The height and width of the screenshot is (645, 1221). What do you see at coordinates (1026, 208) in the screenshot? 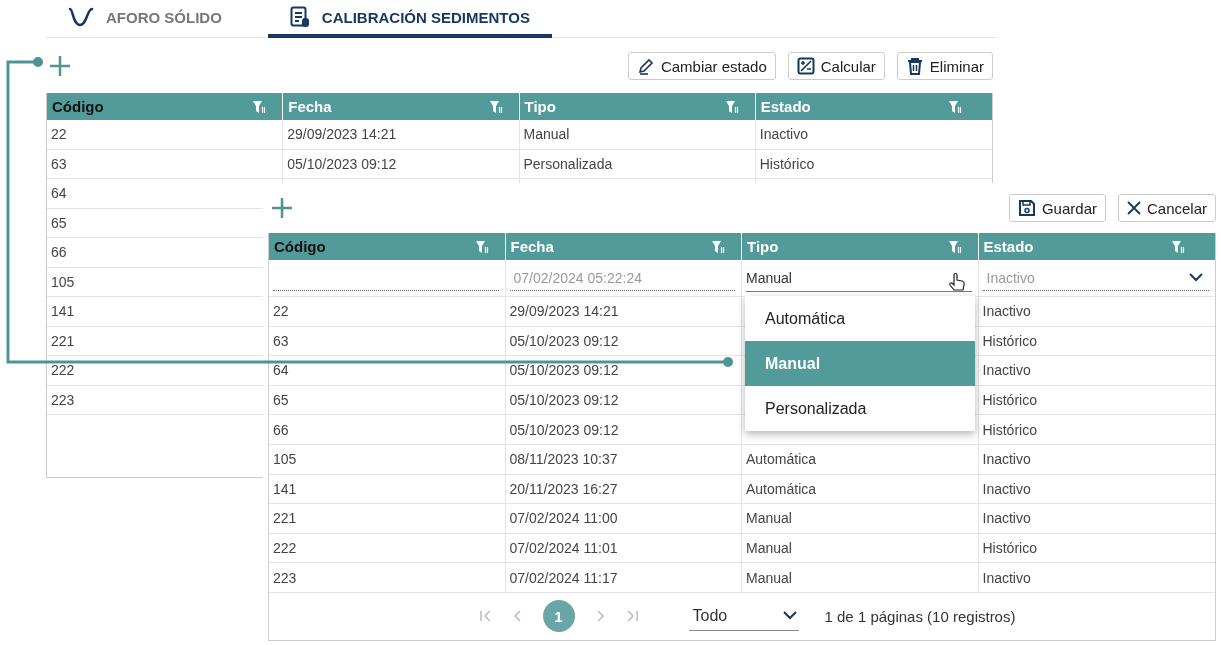
I see `save-icon` at bounding box center [1026, 208].